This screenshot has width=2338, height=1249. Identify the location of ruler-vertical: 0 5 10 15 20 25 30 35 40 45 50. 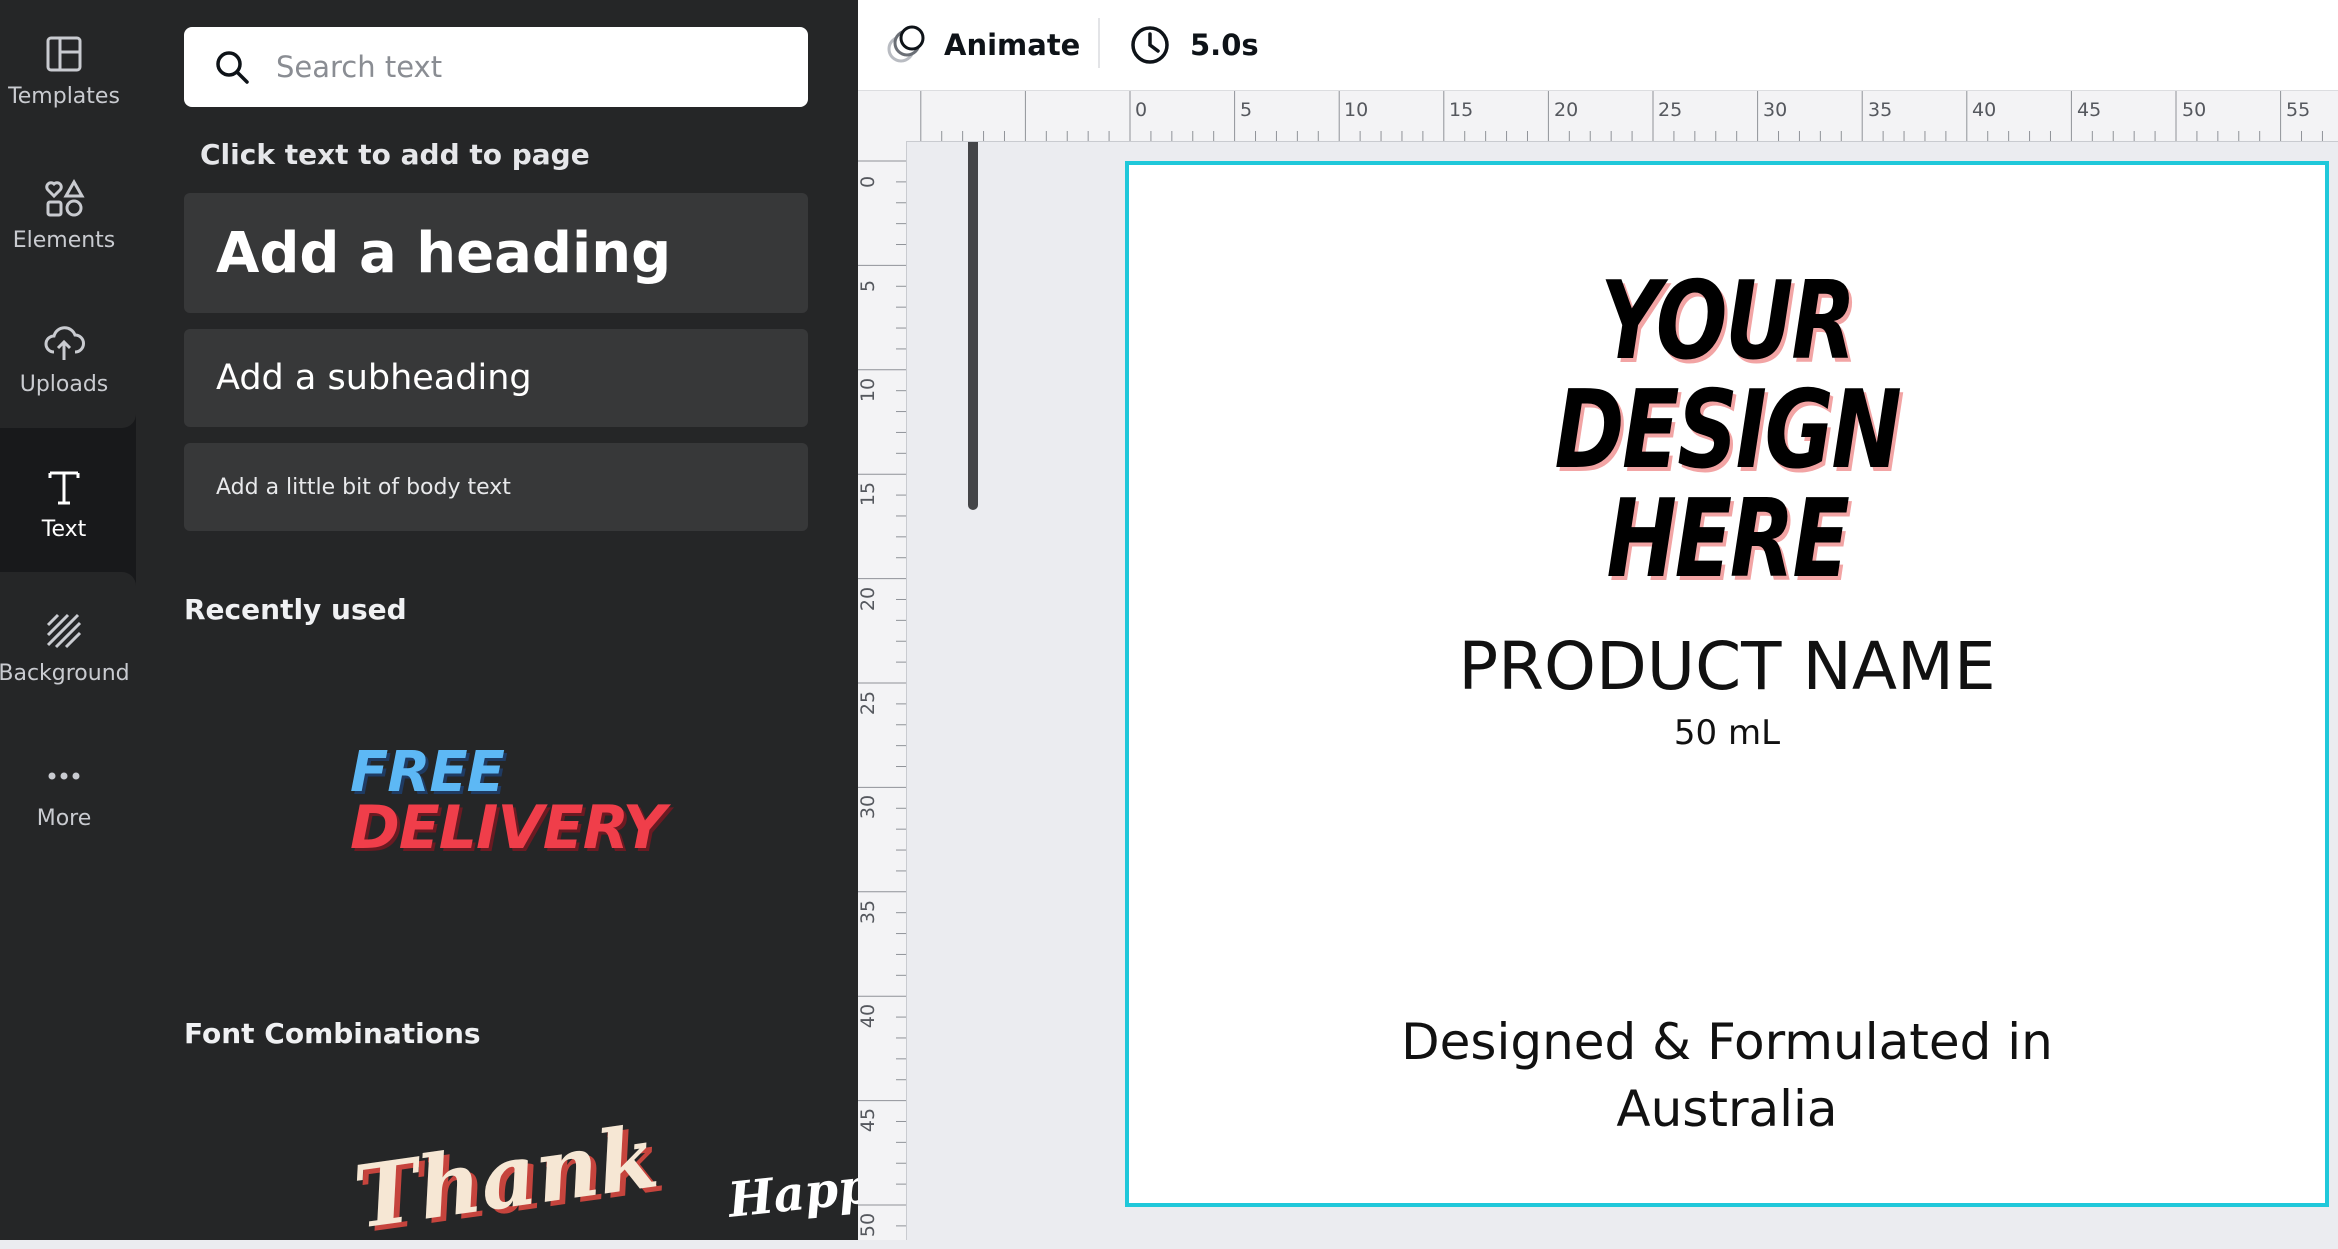
(882, 690).